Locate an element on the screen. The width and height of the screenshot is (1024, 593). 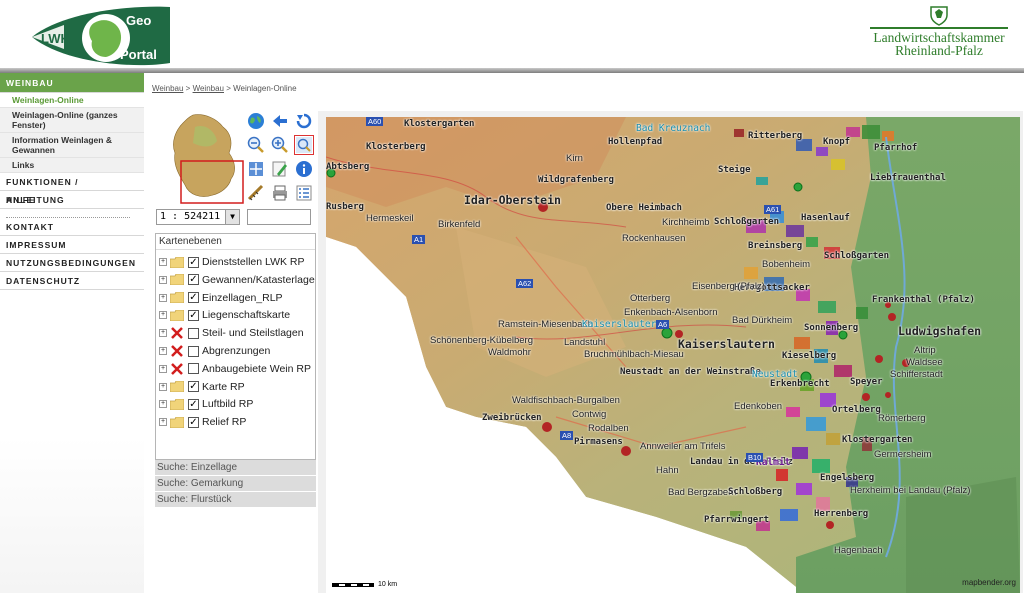
search-einzellage: Suche: Einzellage is located at coordinates (235, 468).